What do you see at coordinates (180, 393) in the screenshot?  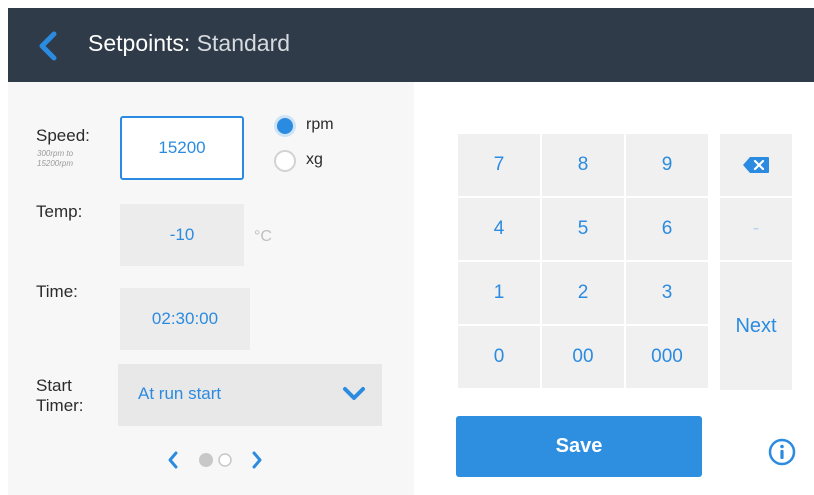 I see `start-timer-value: At run start` at bounding box center [180, 393].